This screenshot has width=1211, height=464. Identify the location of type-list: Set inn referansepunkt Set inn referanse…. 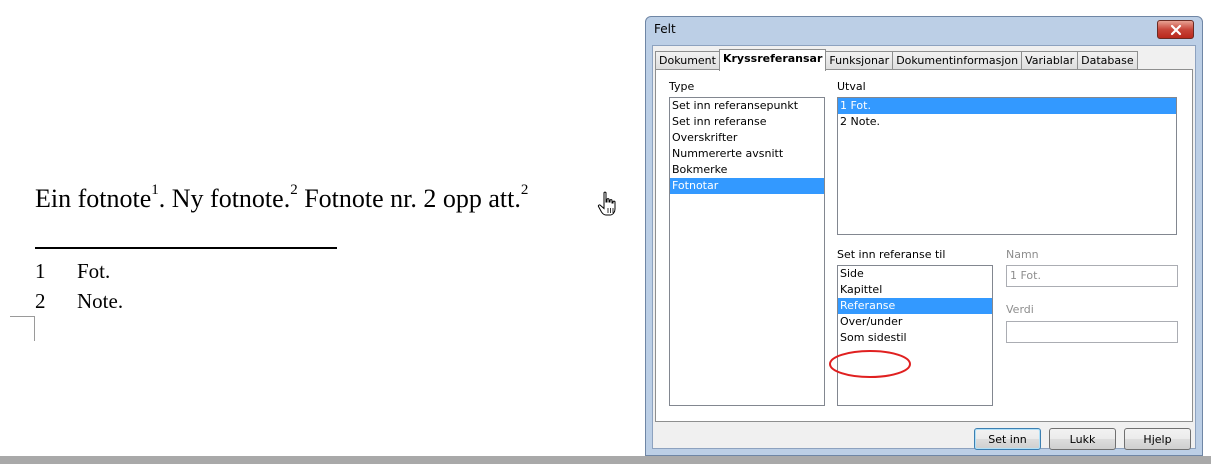
(747, 251).